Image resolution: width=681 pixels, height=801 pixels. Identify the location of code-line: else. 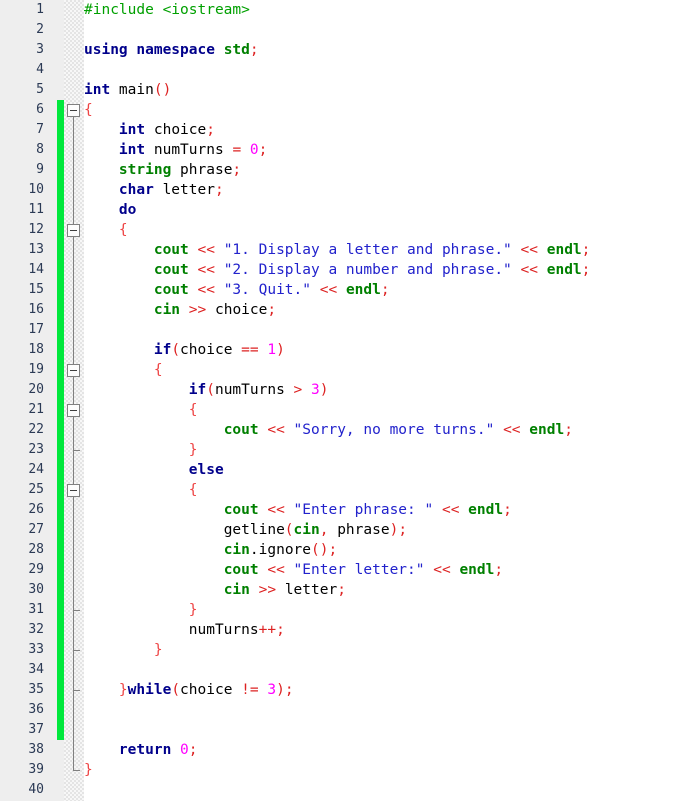
(382, 470).